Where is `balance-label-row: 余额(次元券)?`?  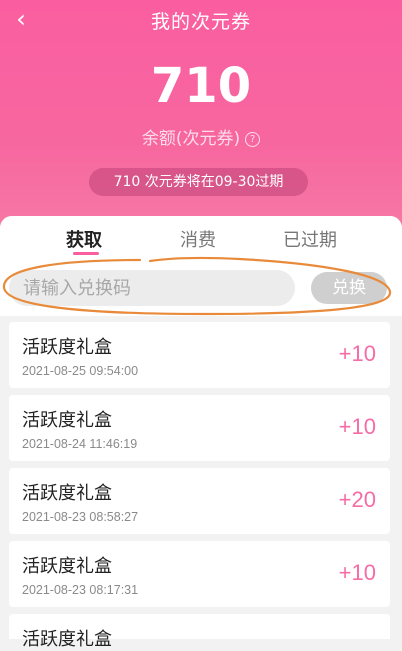
balance-label-row: 余额(次元券)? is located at coordinates (201, 136).